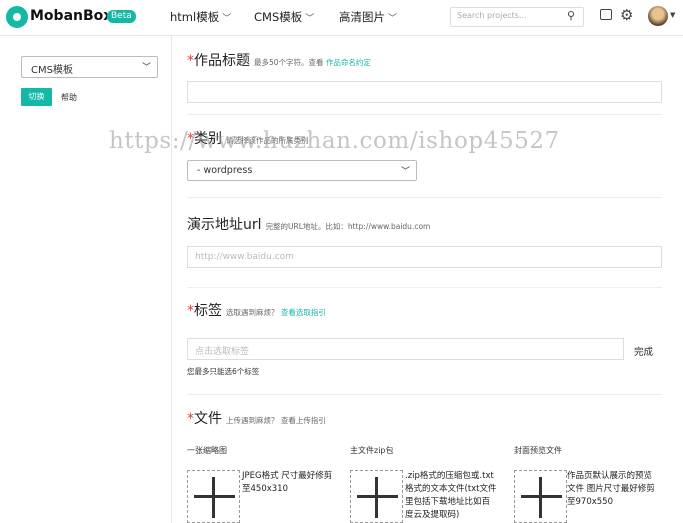 This screenshot has height=523, width=683. What do you see at coordinates (225, 170) in the screenshot?
I see `type-select-value: - wordpress` at bounding box center [225, 170].